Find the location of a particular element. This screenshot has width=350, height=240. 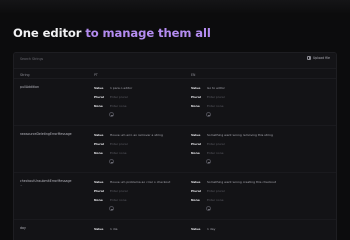

upload-icon is located at coordinates (308, 58).